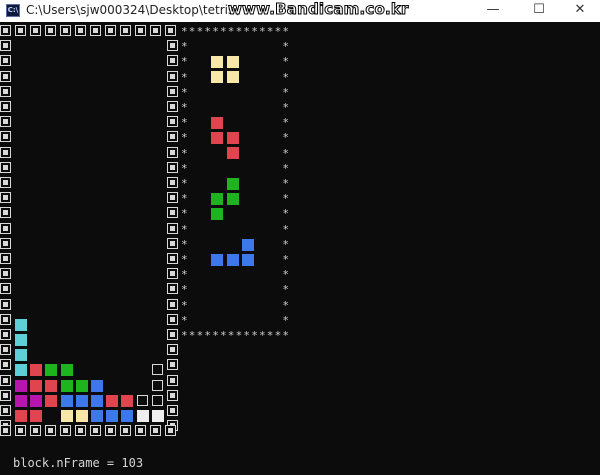  I want to click on maximize-button: ☐, so click(539, 11).